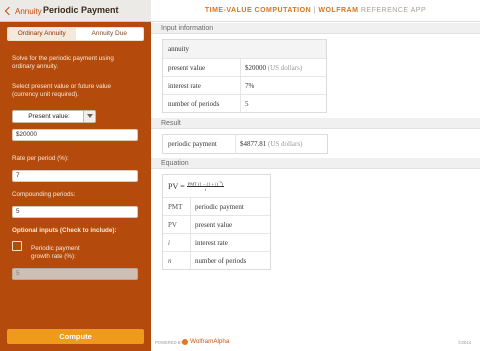 The width and height of the screenshot is (480, 351). I want to click on growth-rate-checkbox, so click(17, 246).